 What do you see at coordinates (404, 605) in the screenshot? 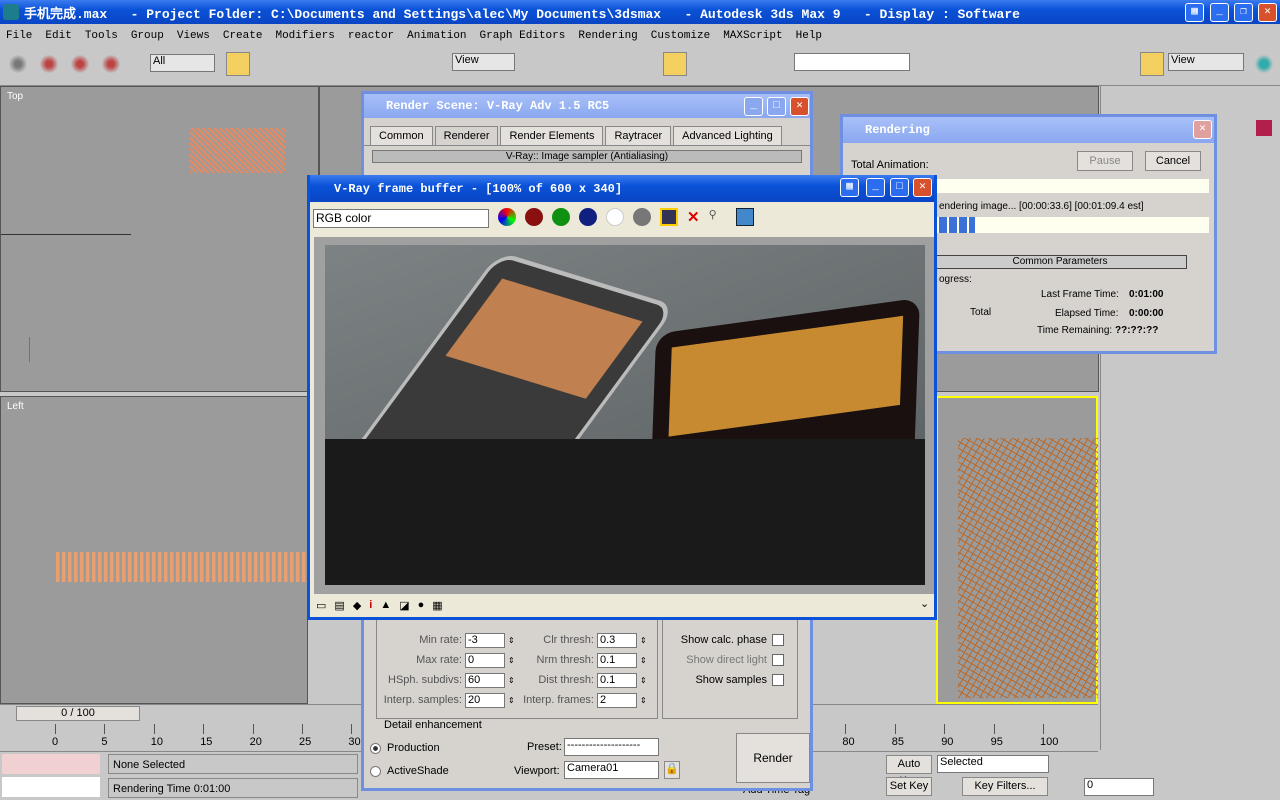
I see `curve-icon: ◪` at bounding box center [404, 605].